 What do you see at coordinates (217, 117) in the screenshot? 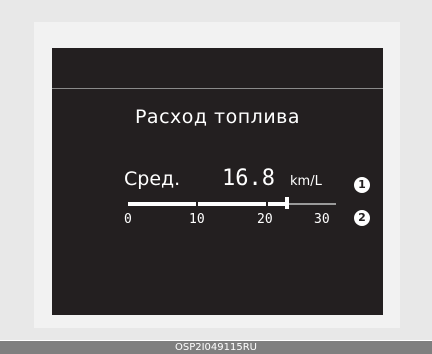
I see `fuel-consumption-title: Расход топлива` at bounding box center [217, 117].